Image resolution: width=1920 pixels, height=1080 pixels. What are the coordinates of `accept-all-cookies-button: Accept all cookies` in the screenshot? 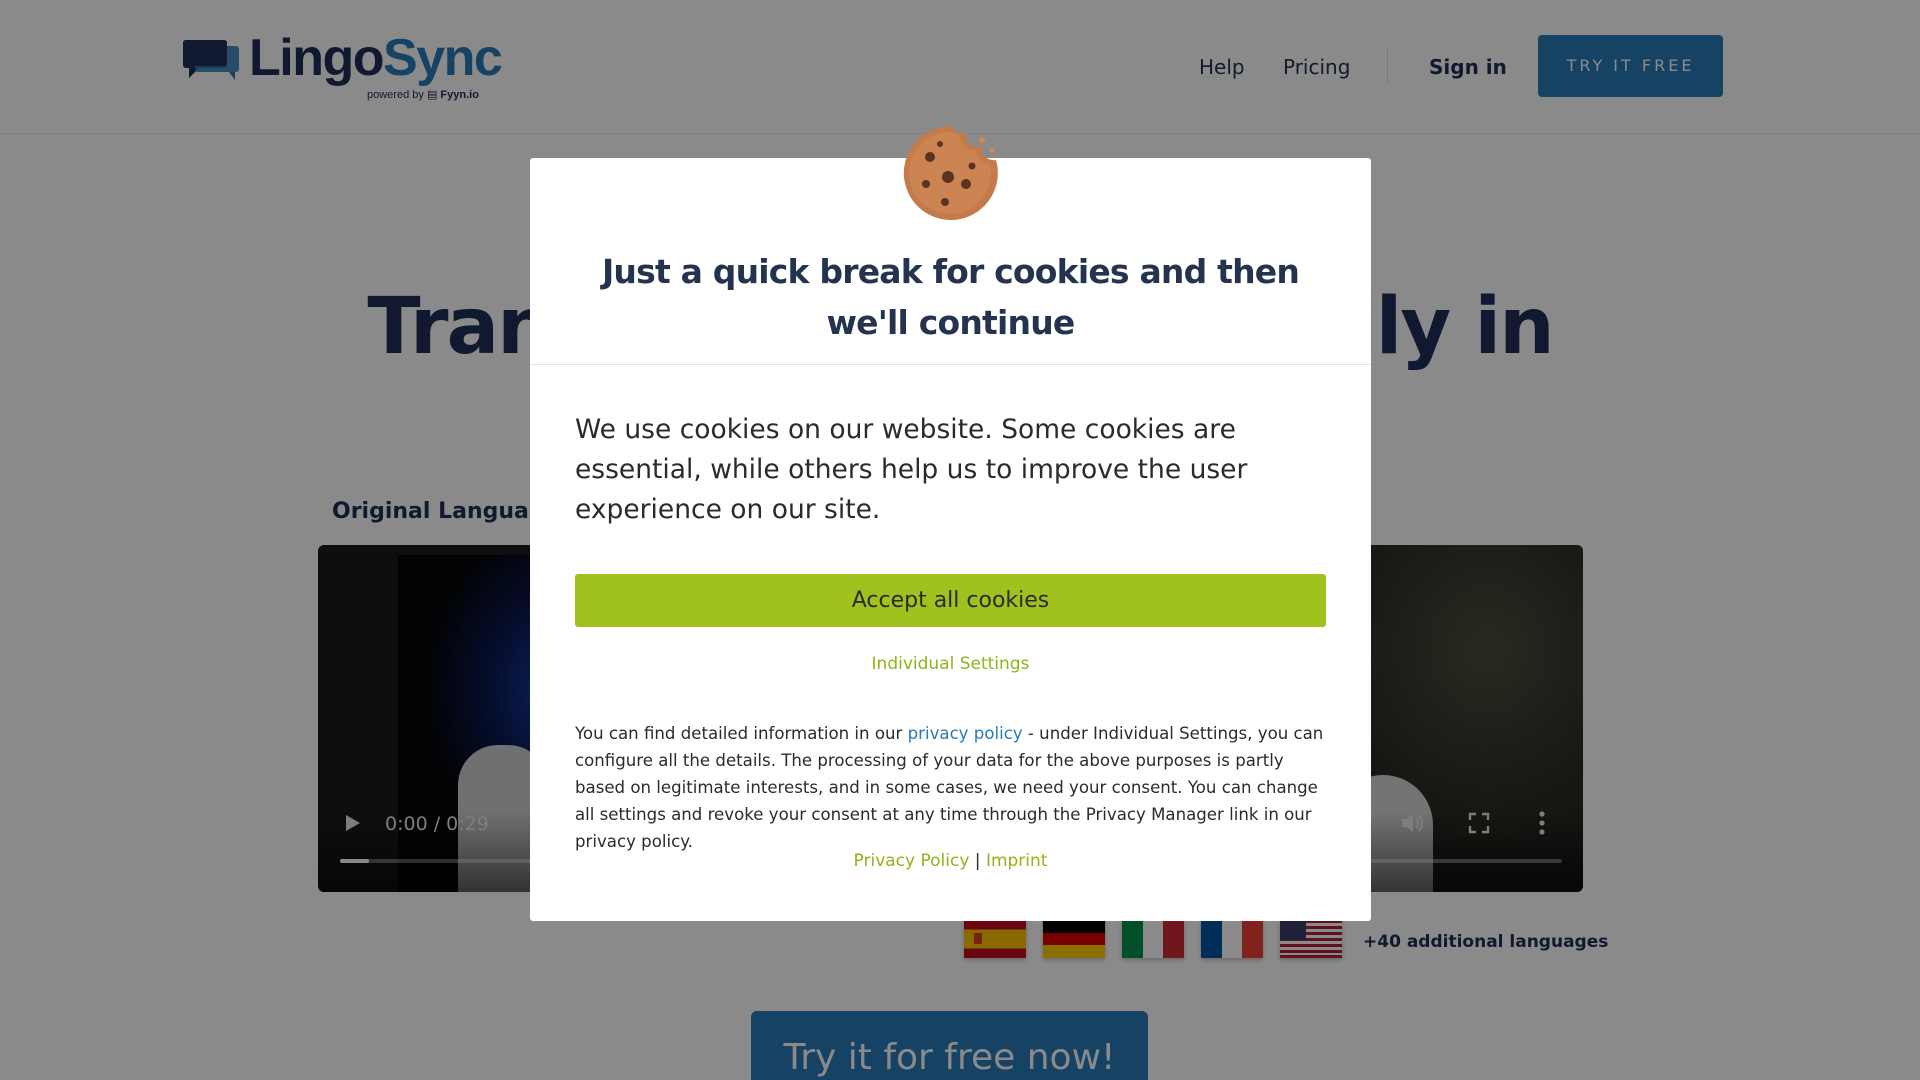 It's located at (950, 600).